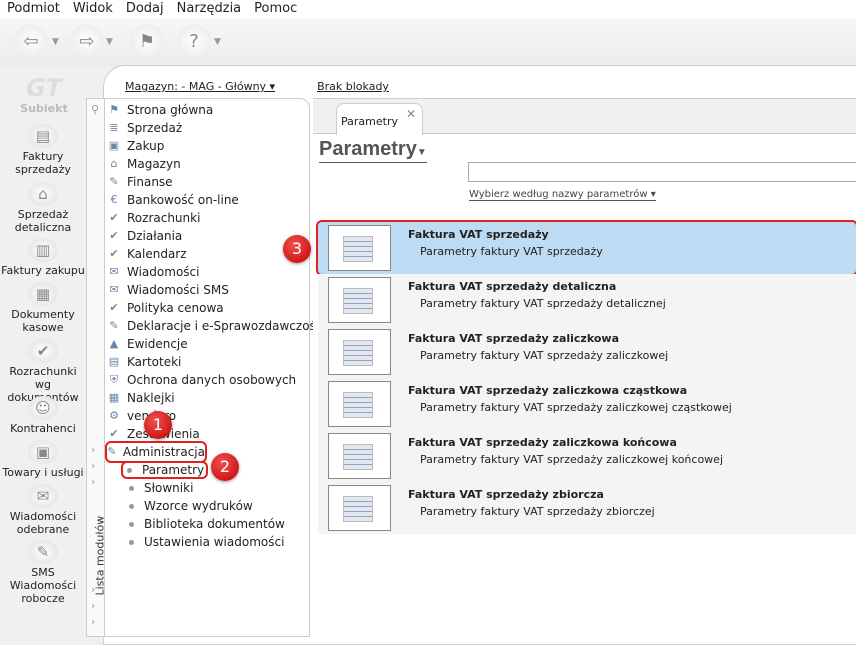 Image resolution: width=856 pixels, height=645 pixels. Describe the element at coordinates (43, 208) in the screenshot. I see `sidebar-item-sprzedaz-detaliczna: ⌂ Sprzedaż detaliczna` at that location.